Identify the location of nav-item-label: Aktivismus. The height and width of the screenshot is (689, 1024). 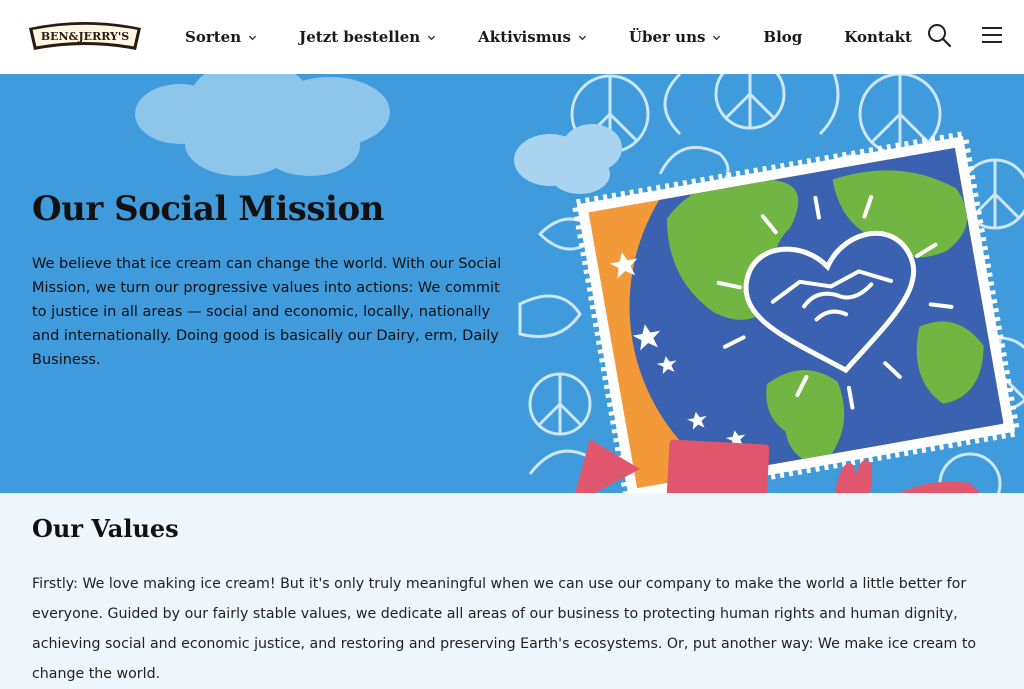
(524, 37).